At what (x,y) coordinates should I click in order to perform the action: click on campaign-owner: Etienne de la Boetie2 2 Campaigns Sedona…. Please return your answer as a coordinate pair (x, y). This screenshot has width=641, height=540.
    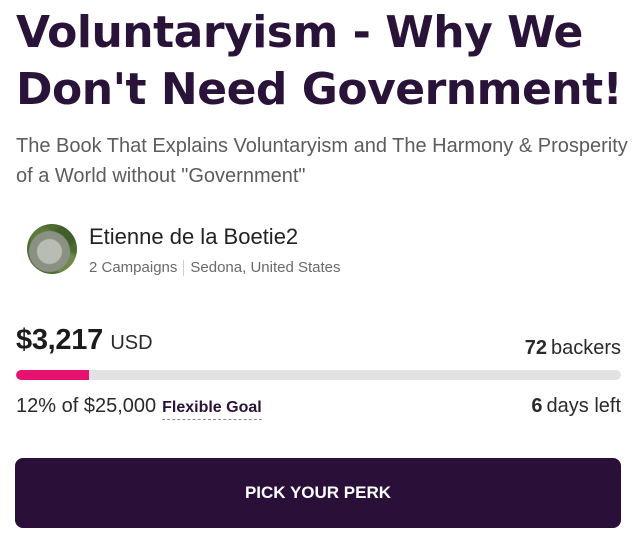
    Looking at the image, I should click on (327, 250).